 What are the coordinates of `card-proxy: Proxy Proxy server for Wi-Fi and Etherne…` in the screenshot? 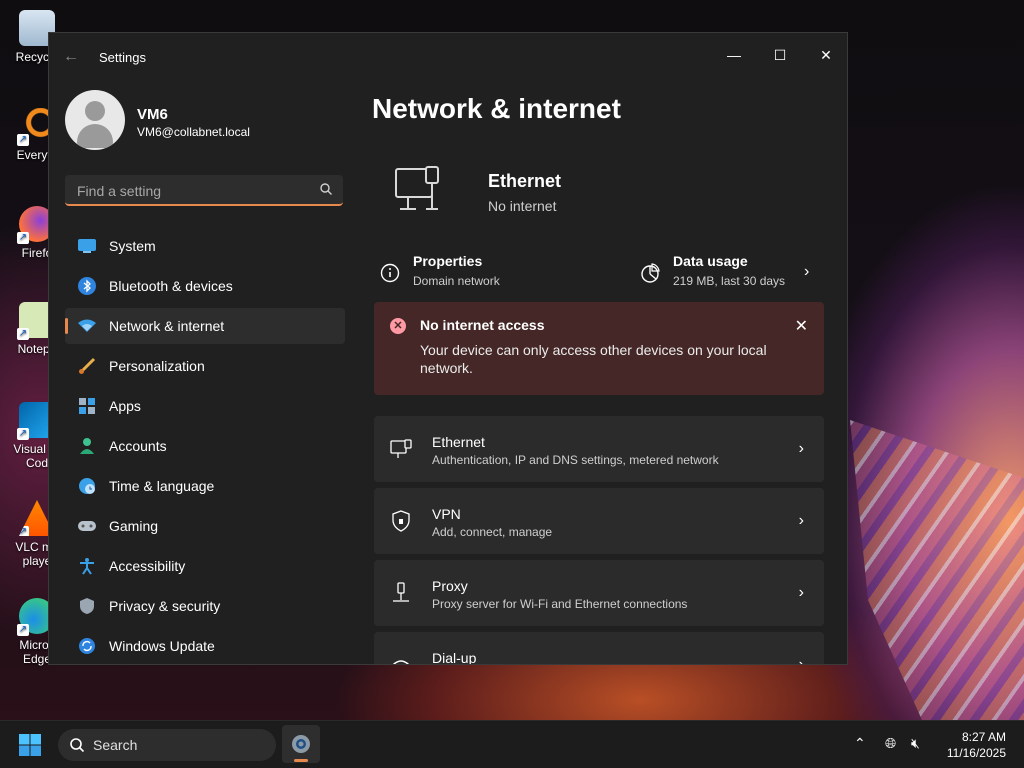 It's located at (599, 593).